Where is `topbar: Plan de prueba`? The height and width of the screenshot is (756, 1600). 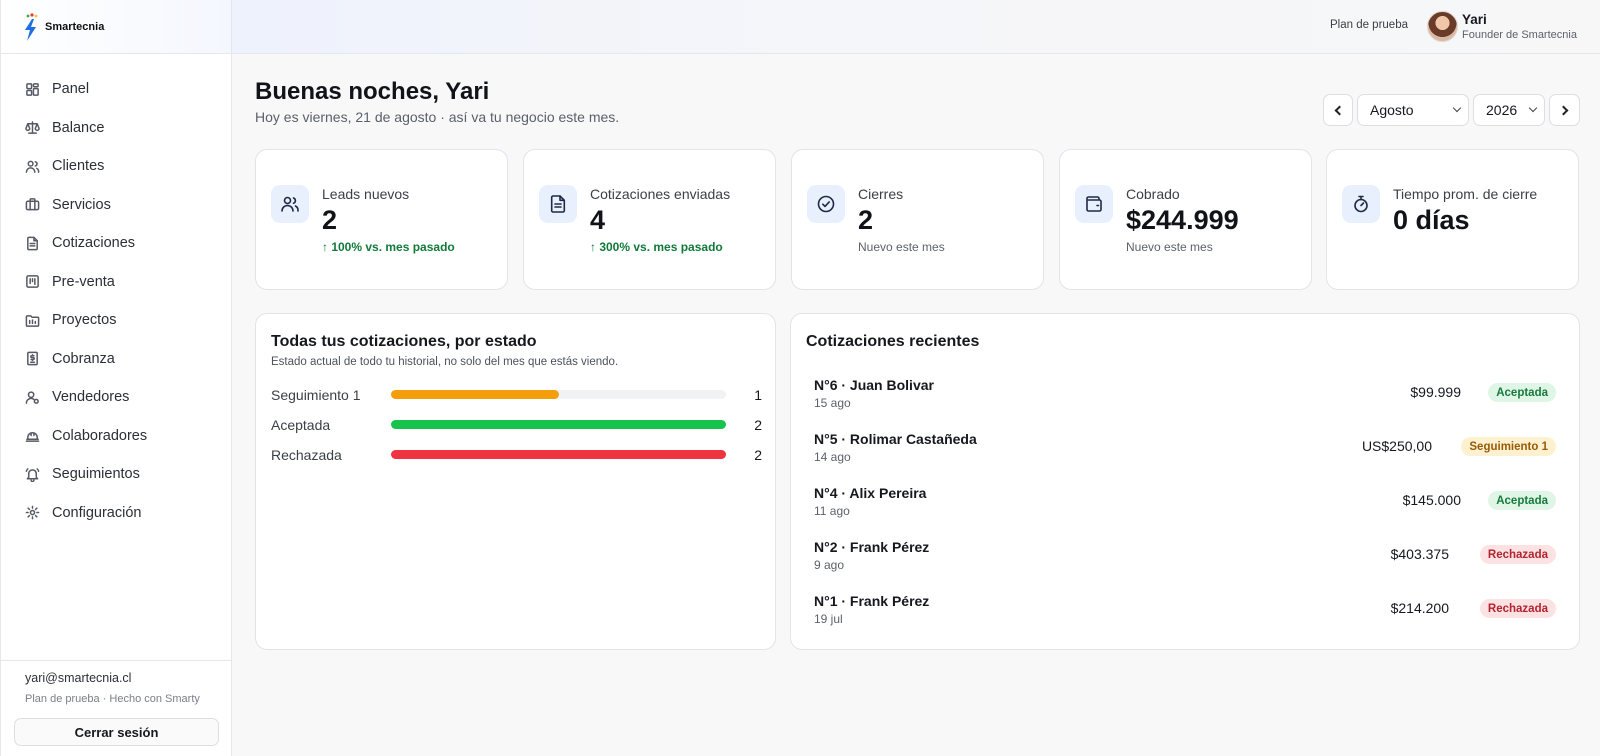 topbar: Plan de prueba is located at coordinates (916, 27).